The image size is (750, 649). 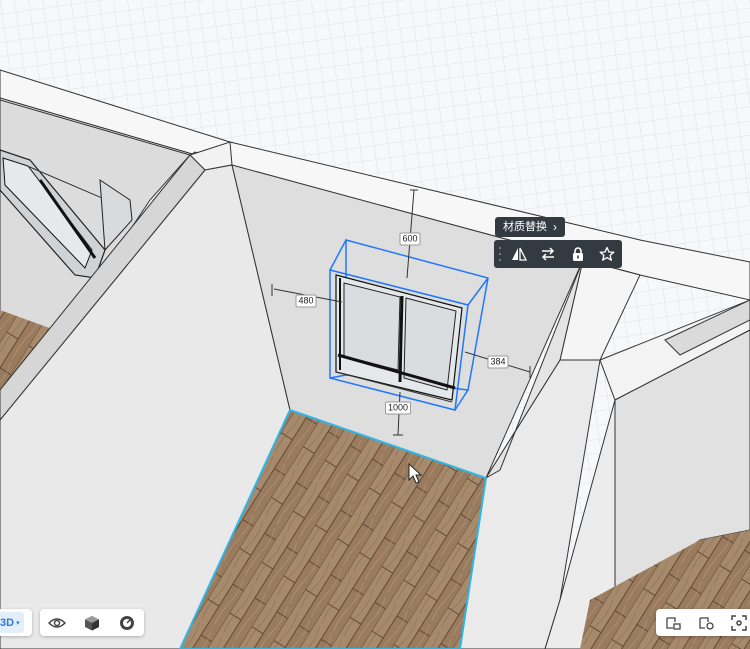 What do you see at coordinates (410, 239) in the screenshot?
I see `dimension-label-top: 600` at bounding box center [410, 239].